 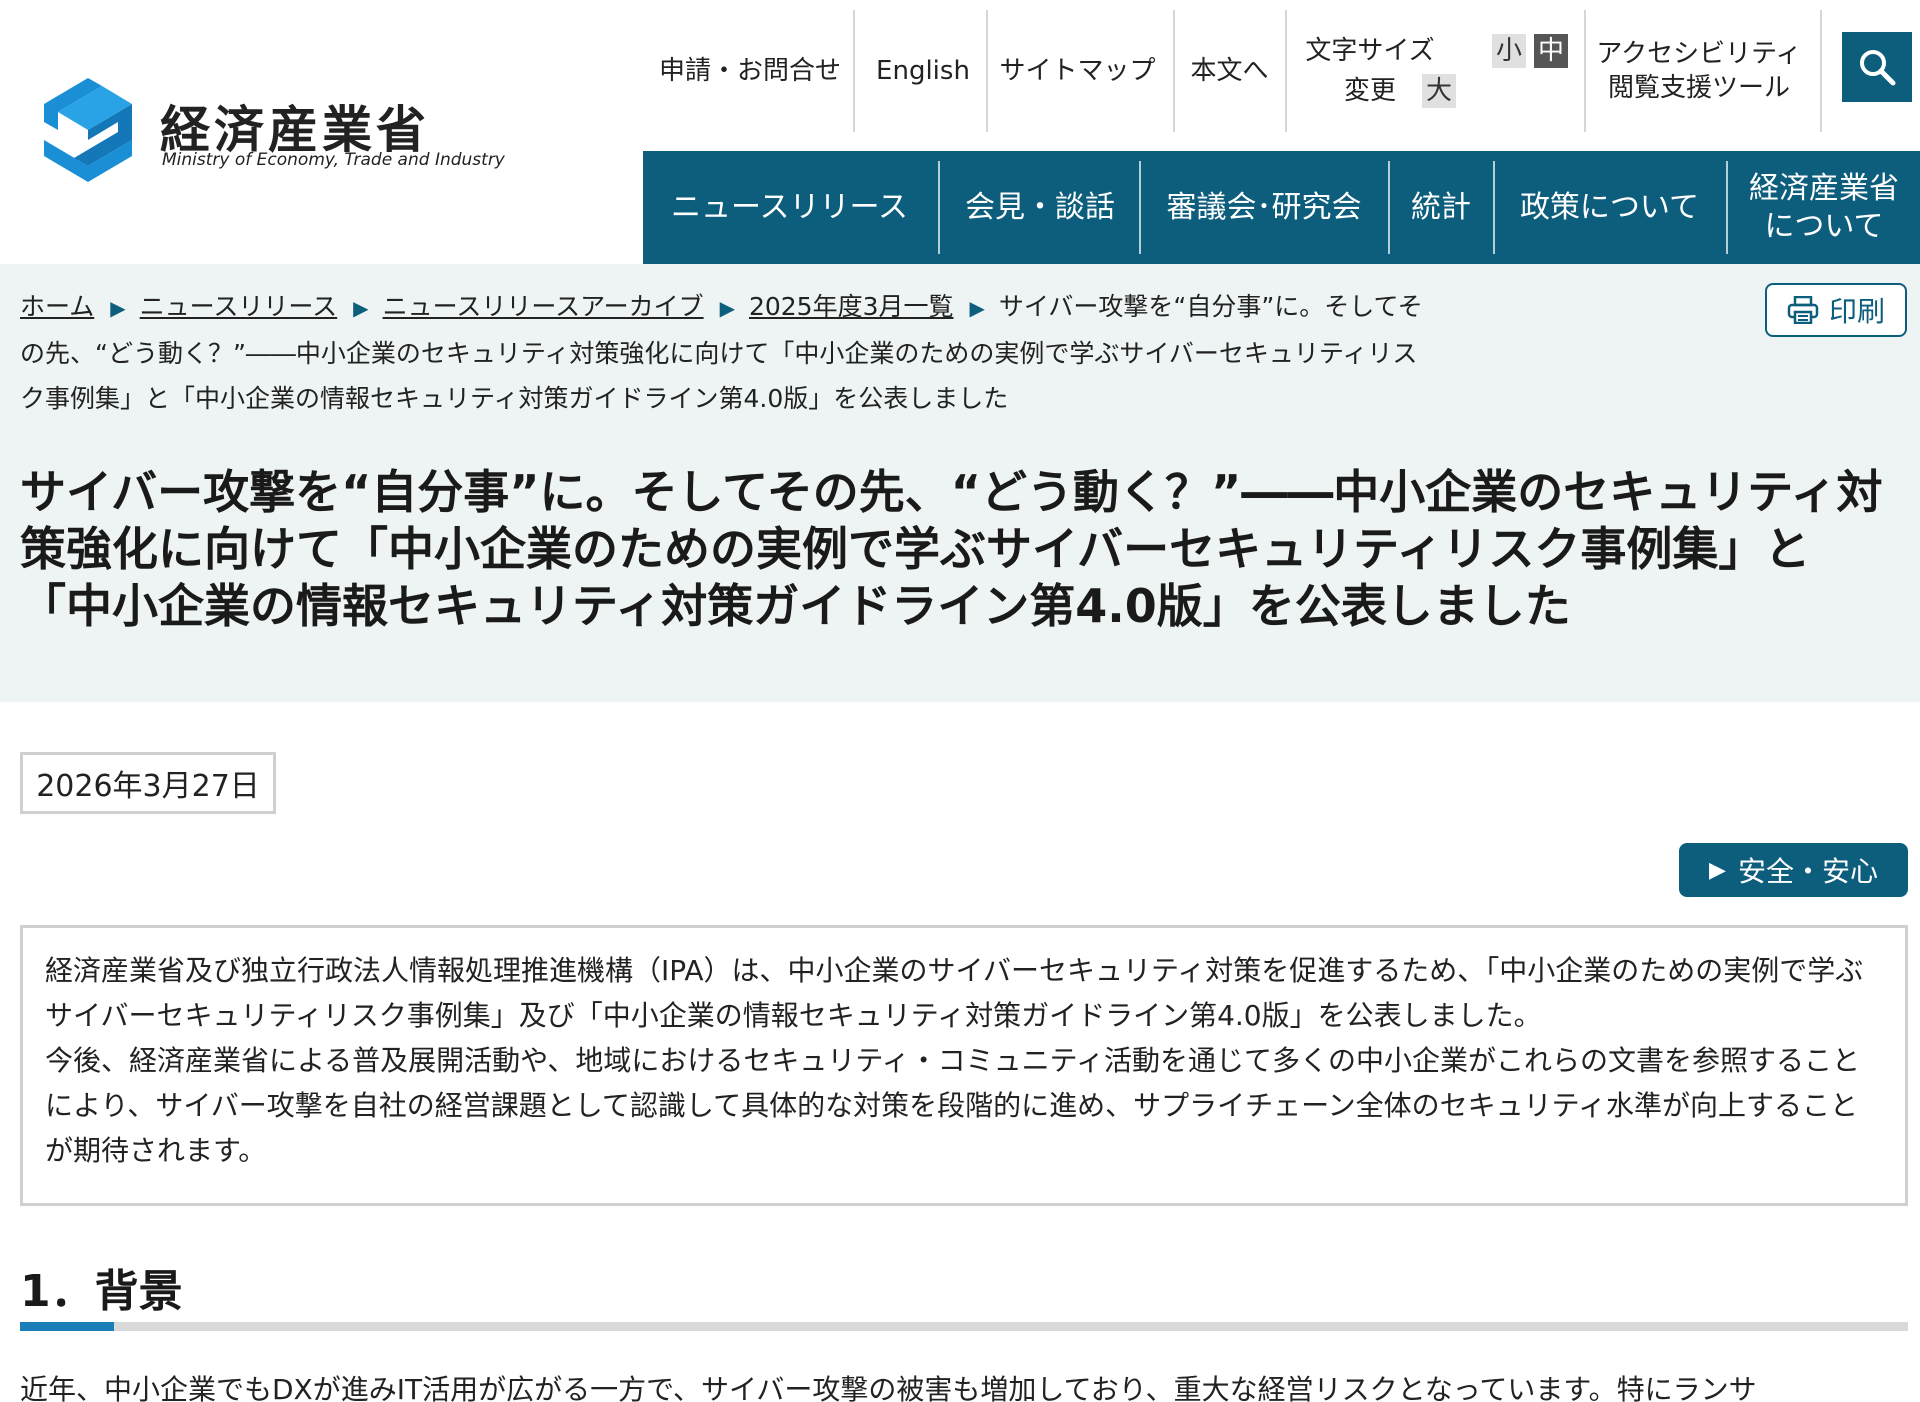 I want to click on nav-label: 政策について, so click(x=1609, y=207).